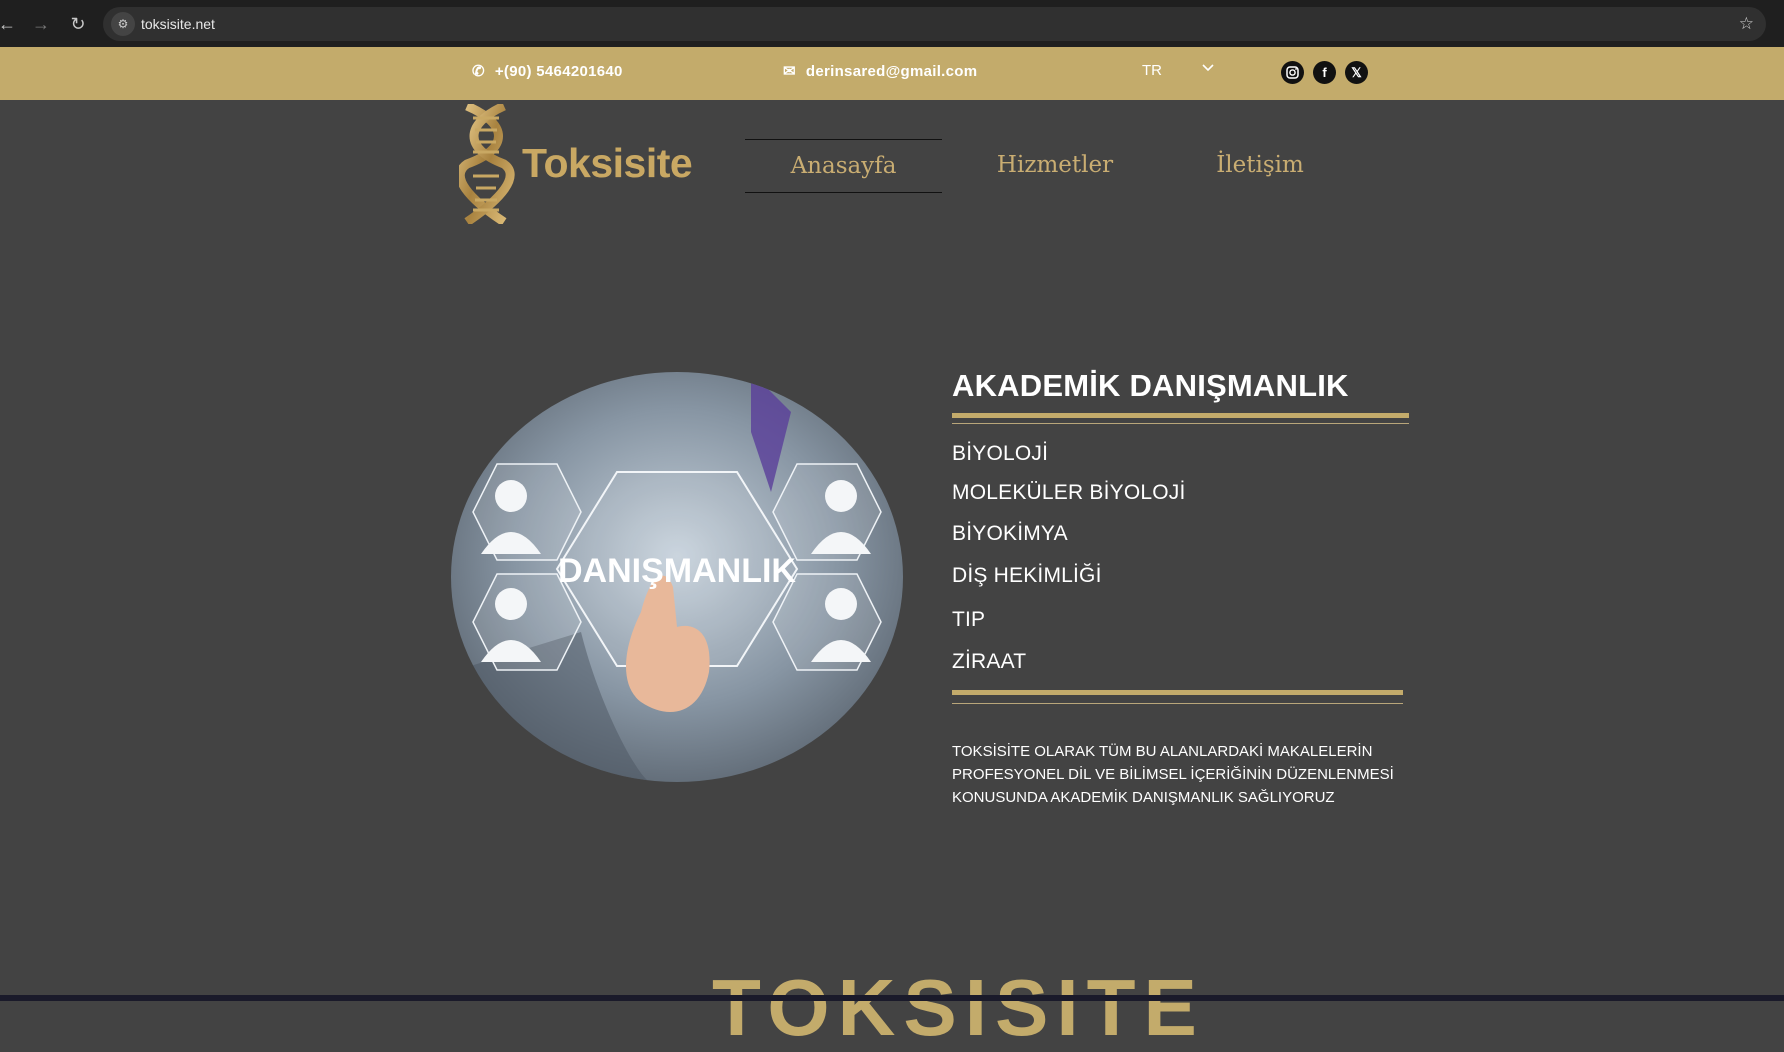 This screenshot has width=1784, height=1052. I want to click on phone-link: ✆ +(90) 5464201640, so click(547, 72).